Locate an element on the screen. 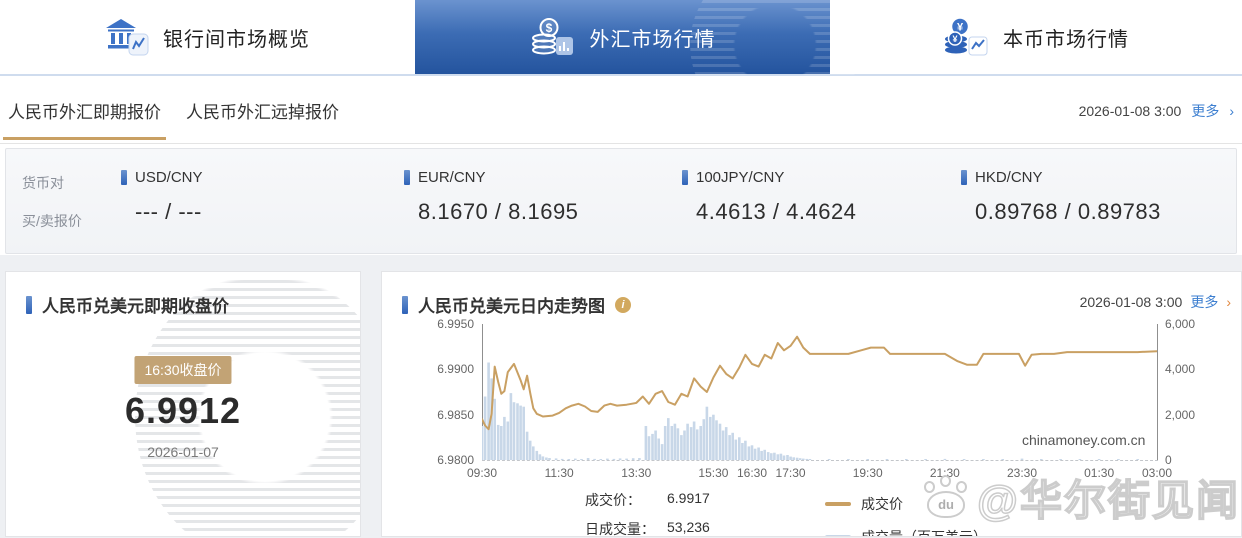 This screenshot has height=538, width=1242. chinamoney-watermark: chinamoney.com.cn is located at coordinates (1084, 440).